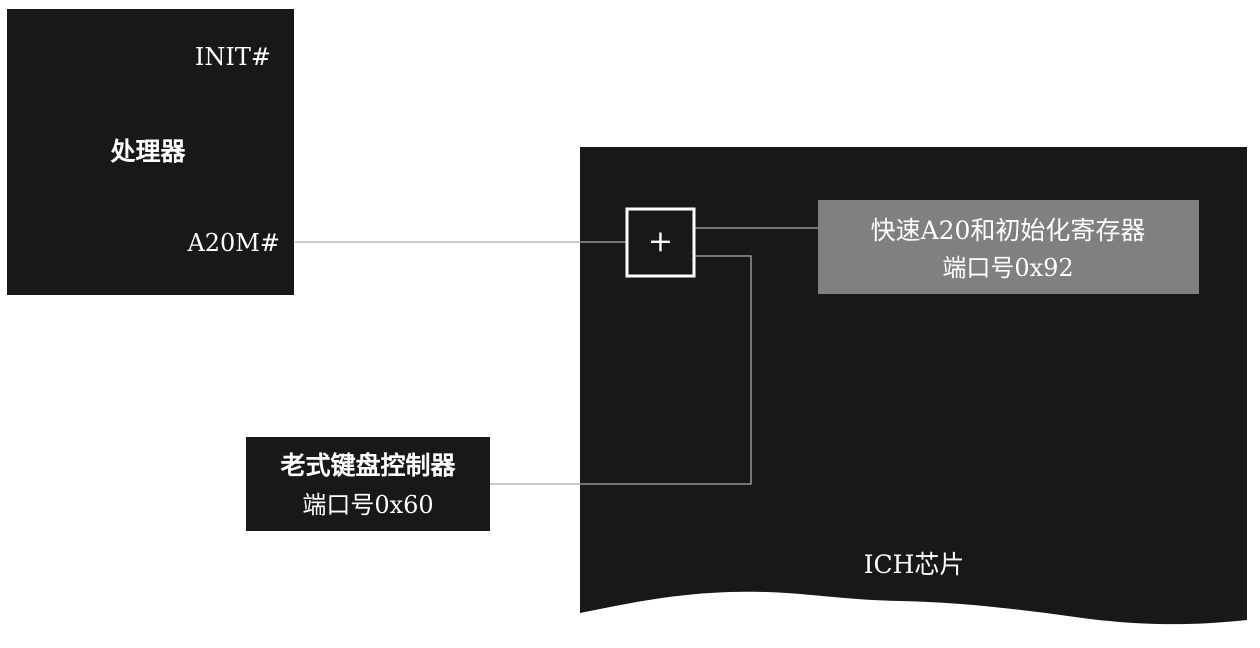 This screenshot has height=648, width=1260. I want to click on keyboard-controller: 老式键盘控制器 端口号0x60, so click(368, 484).